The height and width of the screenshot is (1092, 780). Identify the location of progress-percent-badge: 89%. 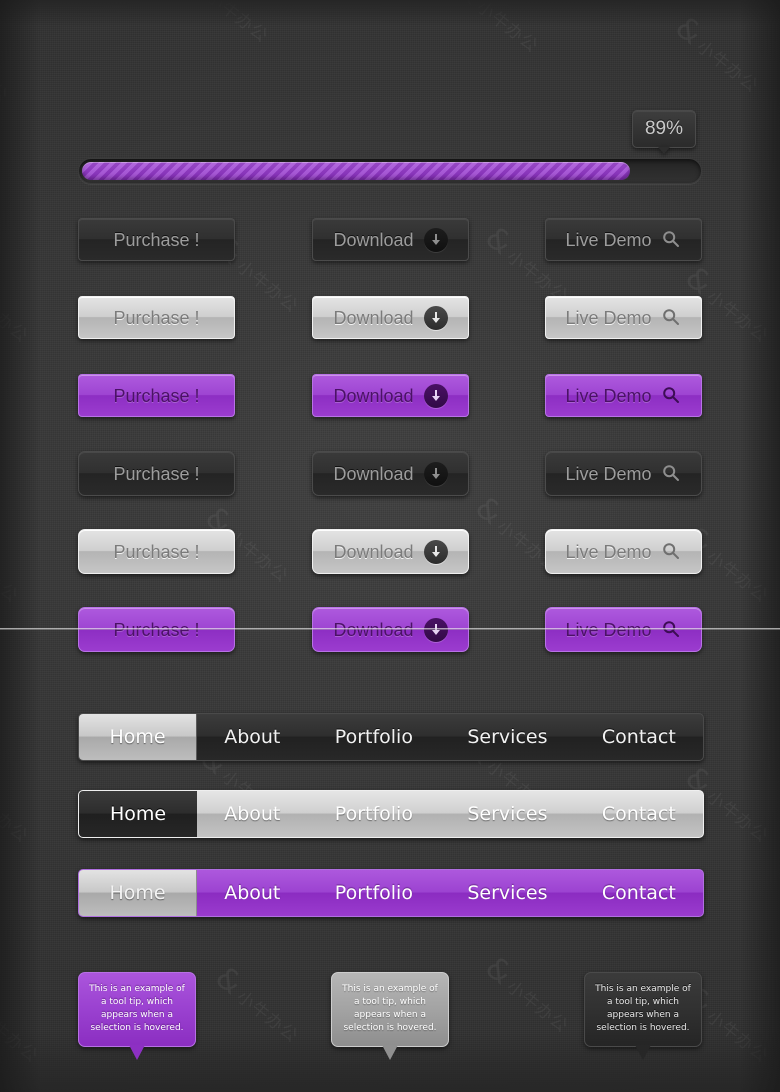
(664, 129).